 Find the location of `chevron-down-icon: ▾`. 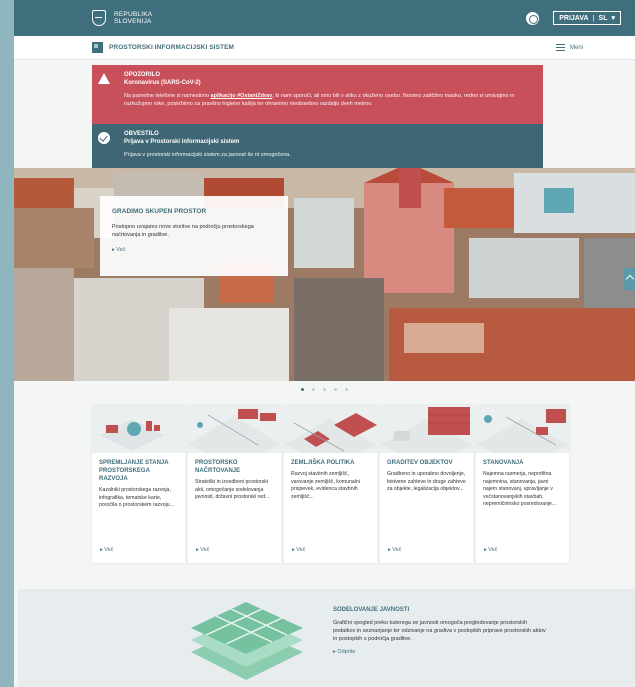

chevron-down-icon: ▾ is located at coordinates (613, 18).